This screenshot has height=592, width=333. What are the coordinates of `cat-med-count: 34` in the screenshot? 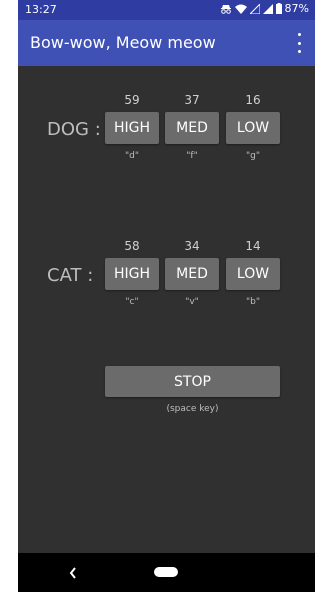 It's located at (192, 246).